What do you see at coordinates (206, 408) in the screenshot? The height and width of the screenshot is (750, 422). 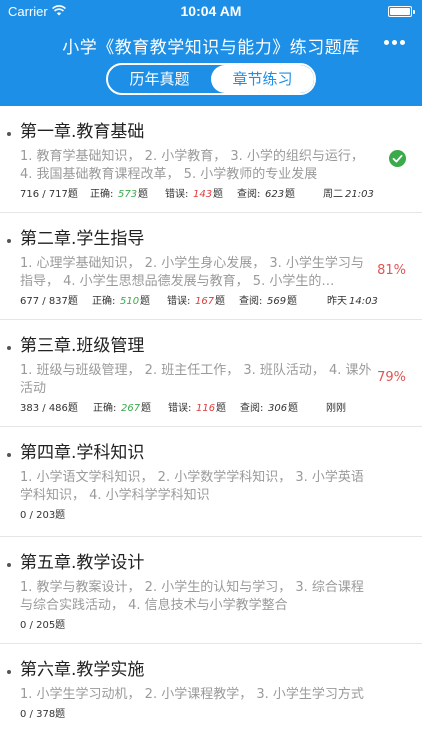 I see `wrong-count: 116` at bounding box center [206, 408].